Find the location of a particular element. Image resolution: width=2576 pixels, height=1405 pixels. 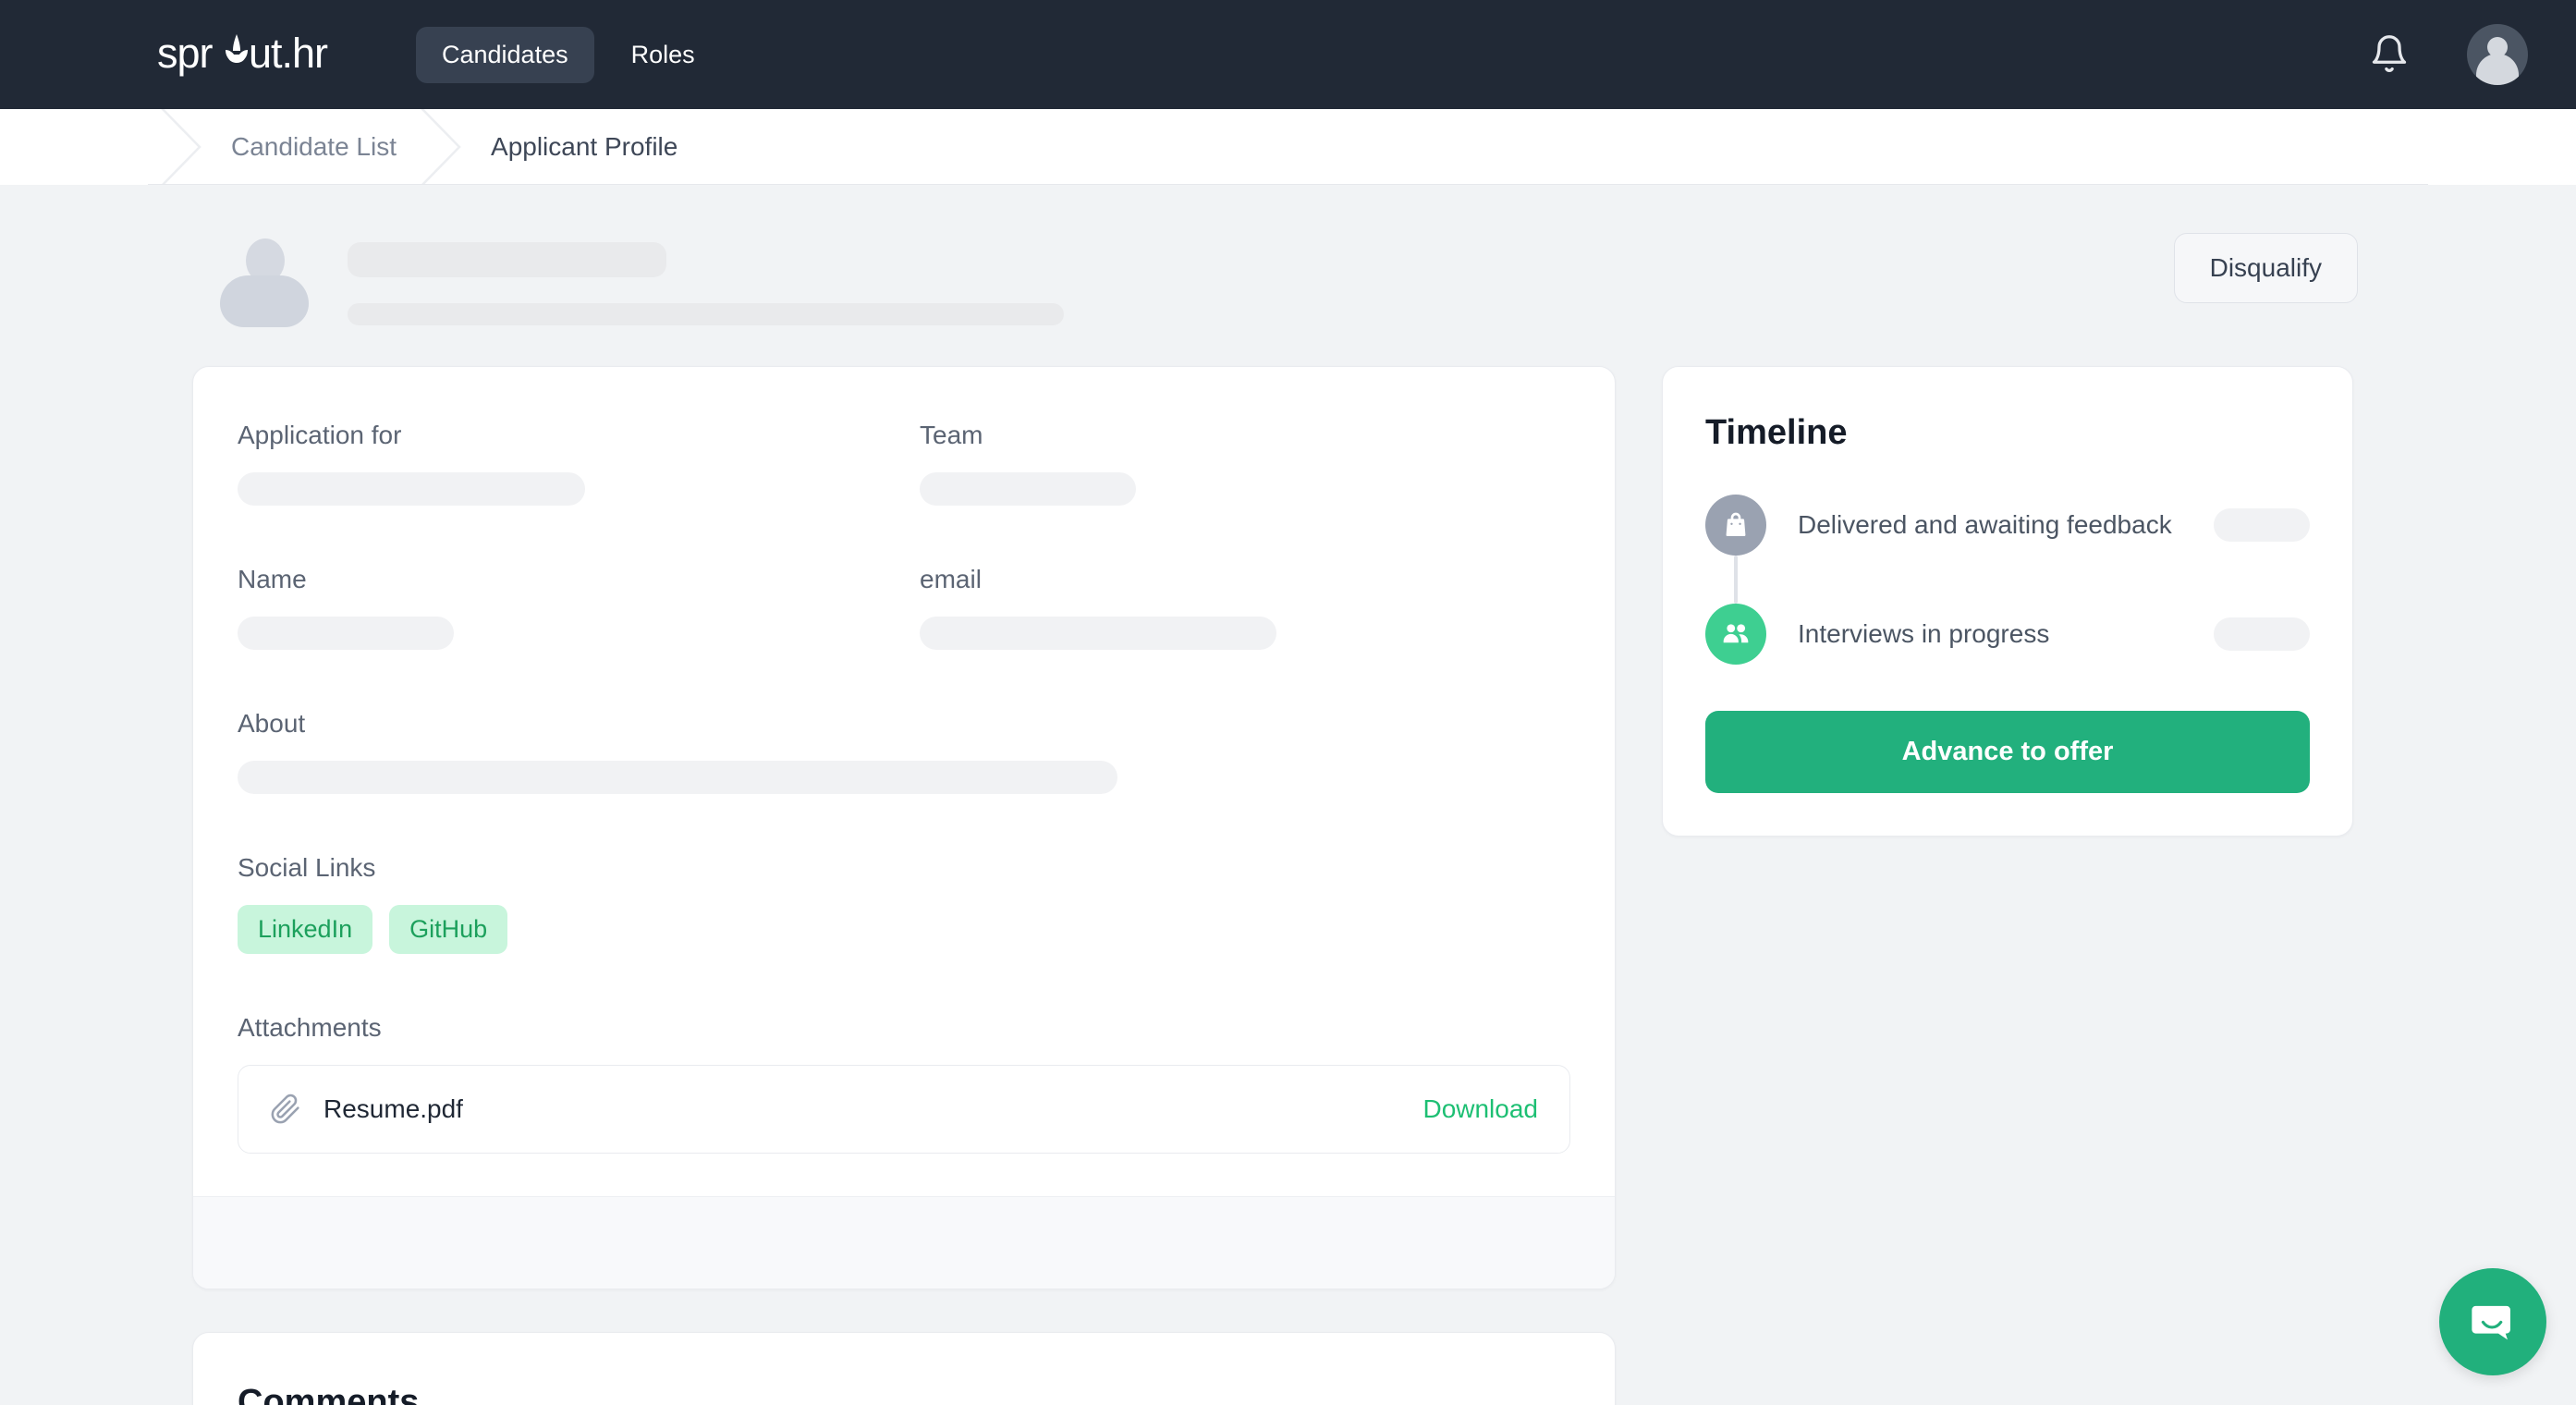

timeline-step-delivered-badge is located at coordinates (2262, 525).